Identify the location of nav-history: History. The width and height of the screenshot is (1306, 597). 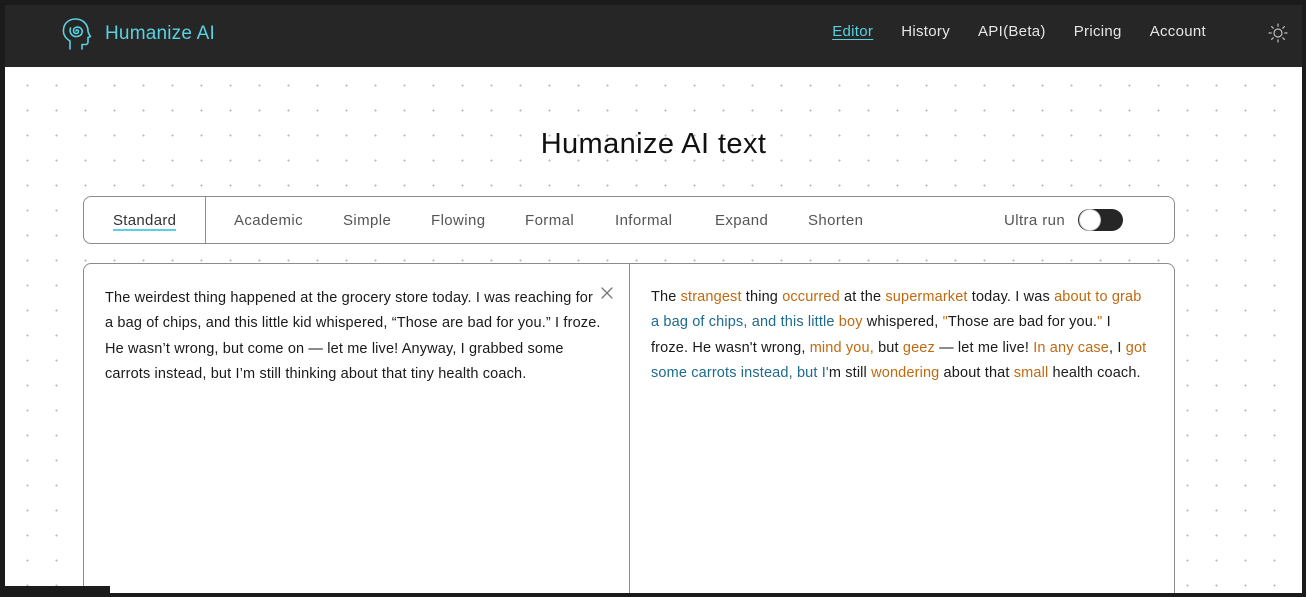
(925, 31).